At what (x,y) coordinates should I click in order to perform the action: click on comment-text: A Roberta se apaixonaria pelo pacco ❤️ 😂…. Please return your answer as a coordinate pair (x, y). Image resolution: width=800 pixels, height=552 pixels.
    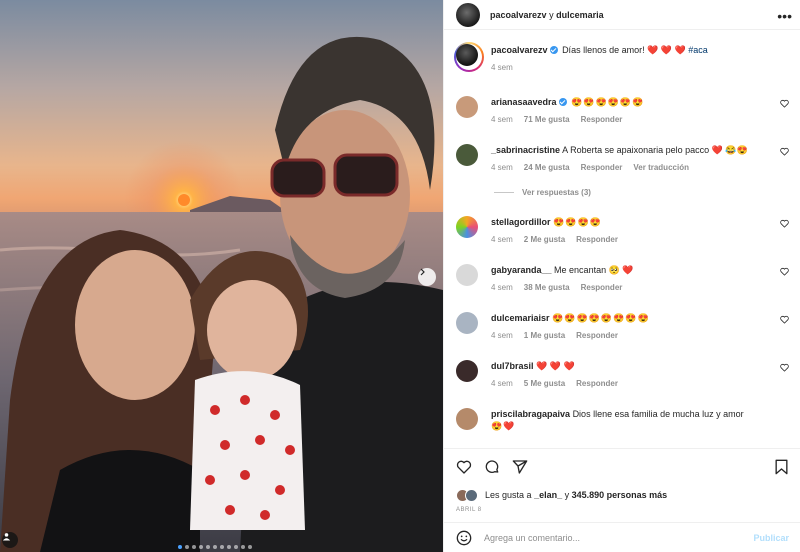
    Looking at the image, I should click on (655, 150).